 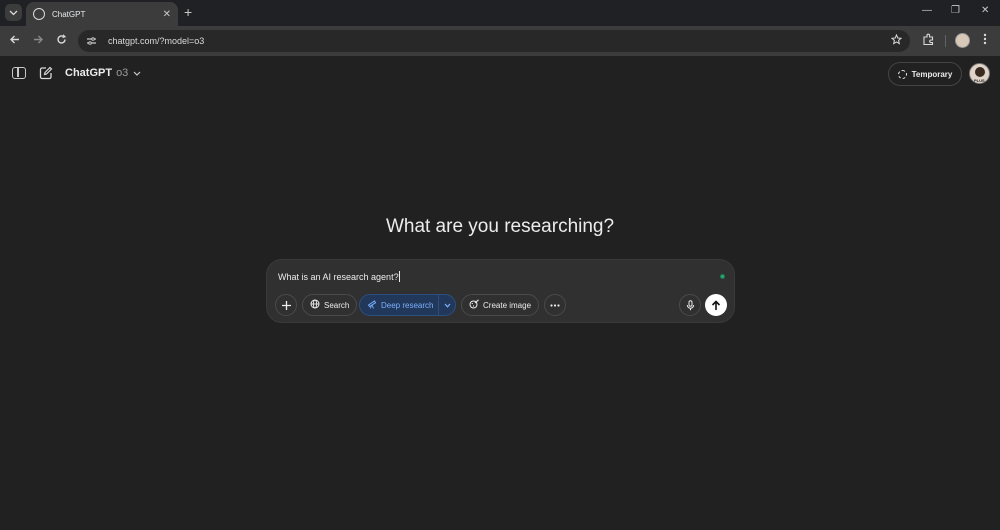 What do you see at coordinates (39, 14) in the screenshot?
I see `globe-favicon-icon` at bounding box center [39, 14].